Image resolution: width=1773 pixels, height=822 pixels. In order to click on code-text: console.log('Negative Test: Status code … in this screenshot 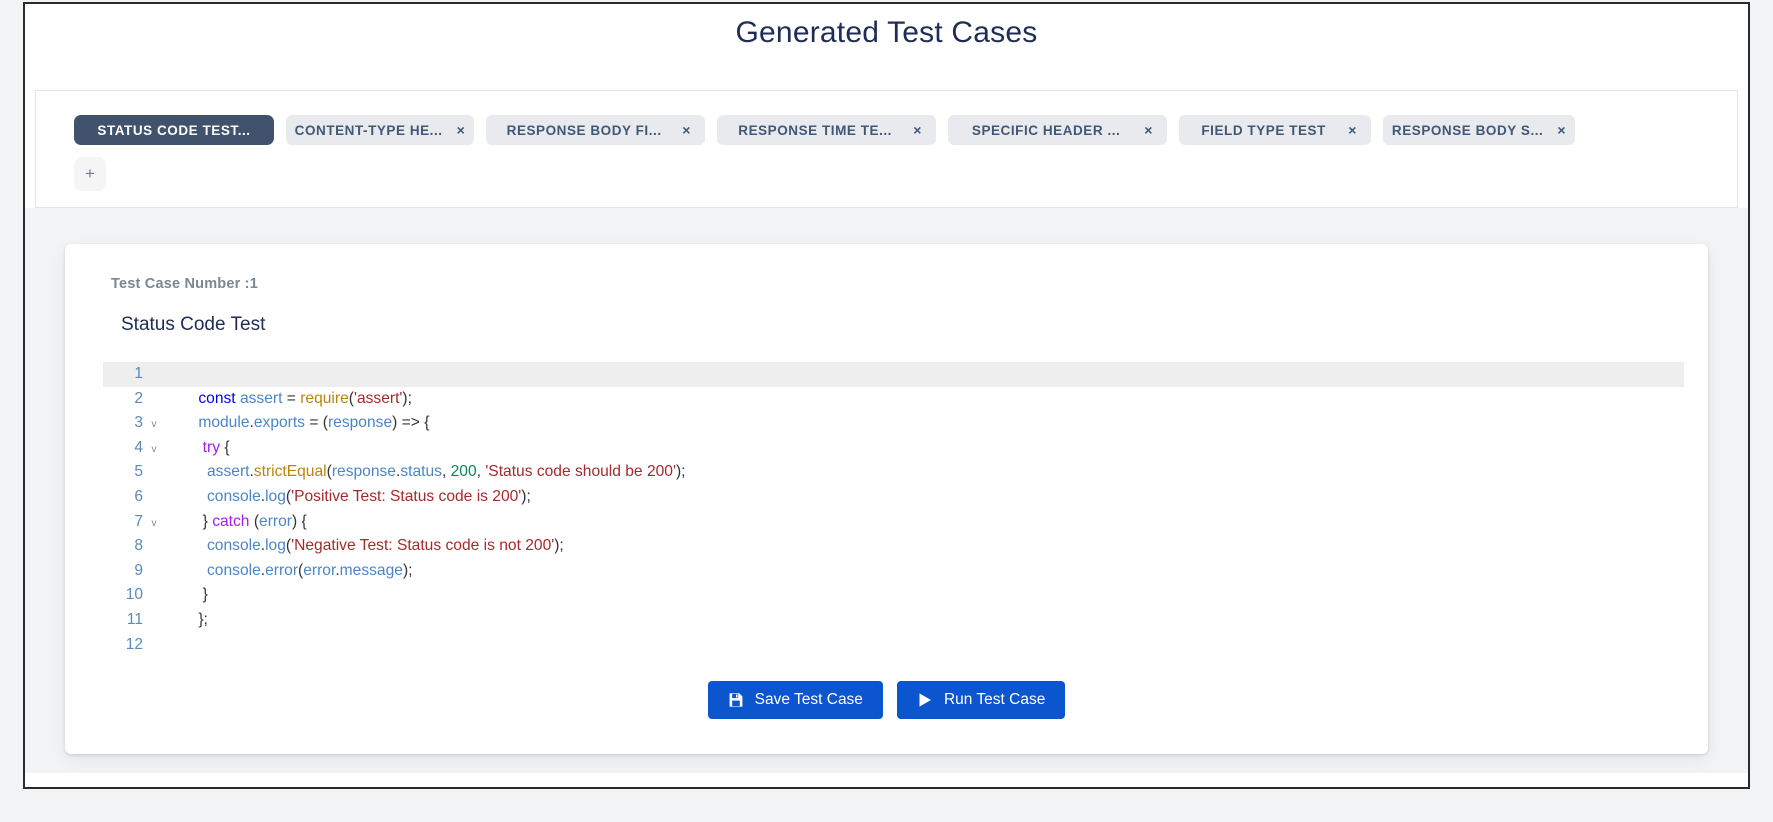, I will do `click(385, 546)`.